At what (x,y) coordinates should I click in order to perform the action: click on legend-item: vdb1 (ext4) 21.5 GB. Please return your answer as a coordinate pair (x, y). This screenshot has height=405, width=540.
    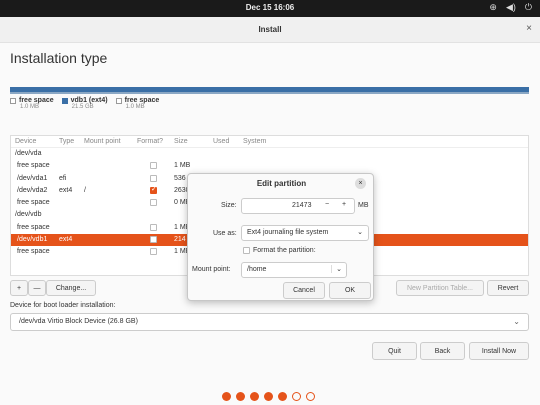
    Looking at the image, I should click on (84, 103).